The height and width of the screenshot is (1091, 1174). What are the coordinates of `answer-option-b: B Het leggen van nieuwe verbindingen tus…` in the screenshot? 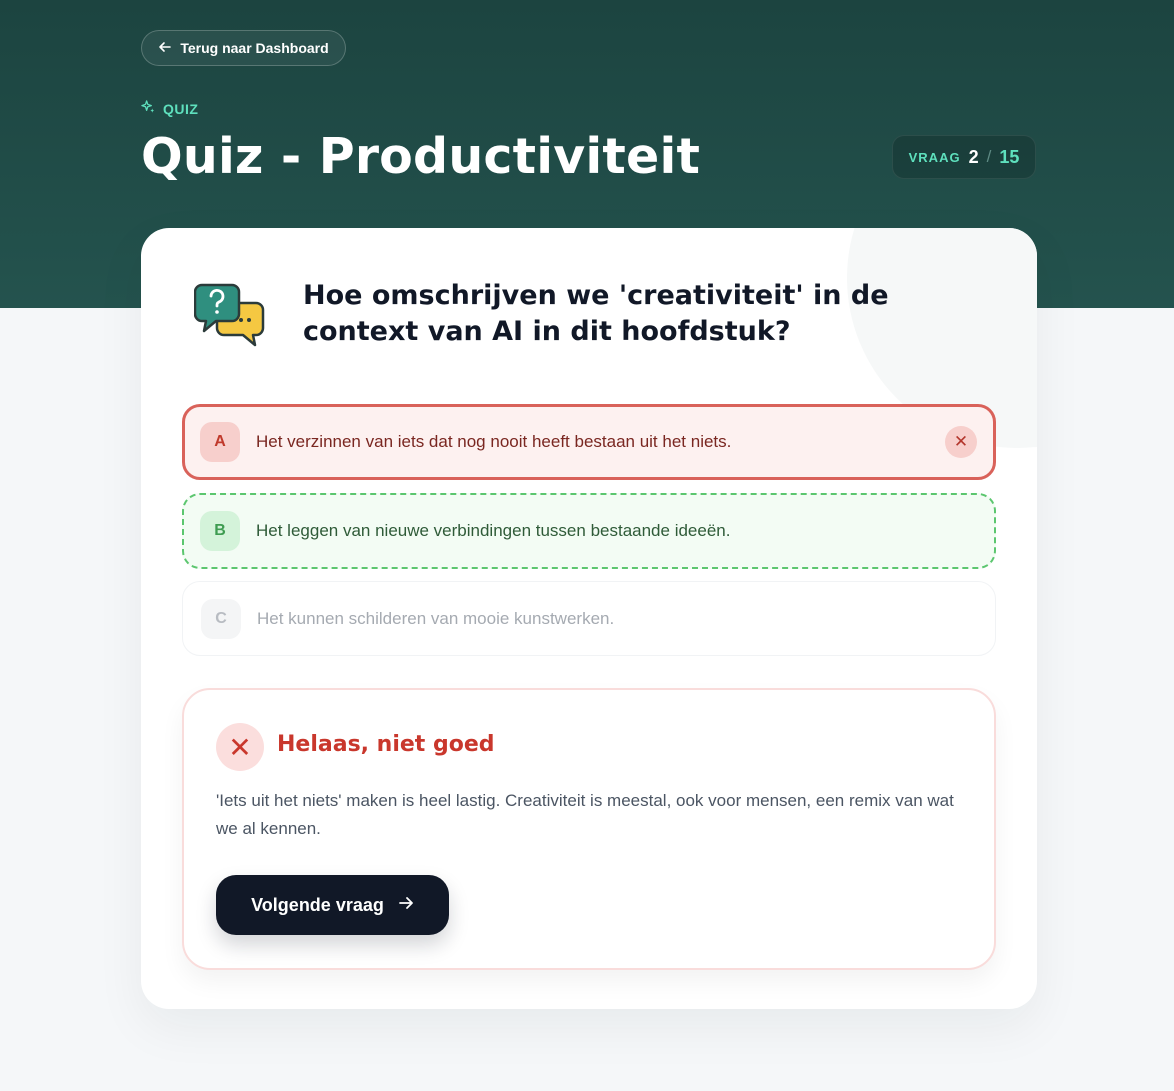 It's located at (589, 531).